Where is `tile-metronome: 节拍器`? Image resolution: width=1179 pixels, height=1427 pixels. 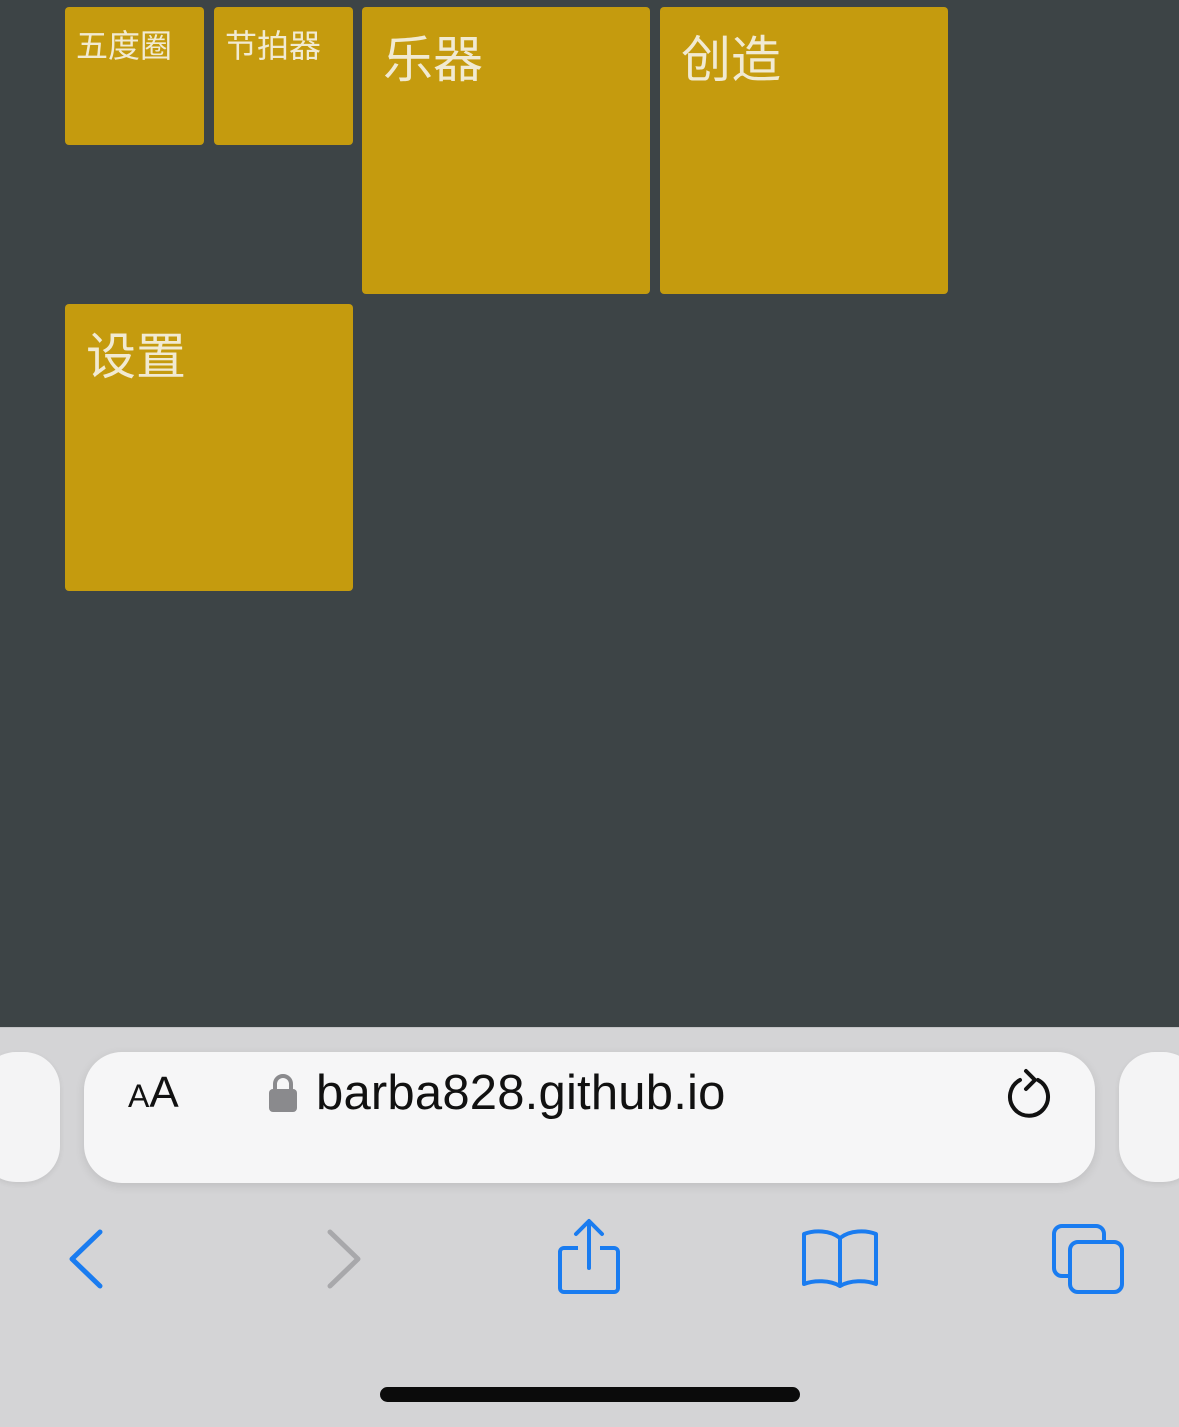 tile-metronome: 节拍器 is located at coordinates (283, 76).